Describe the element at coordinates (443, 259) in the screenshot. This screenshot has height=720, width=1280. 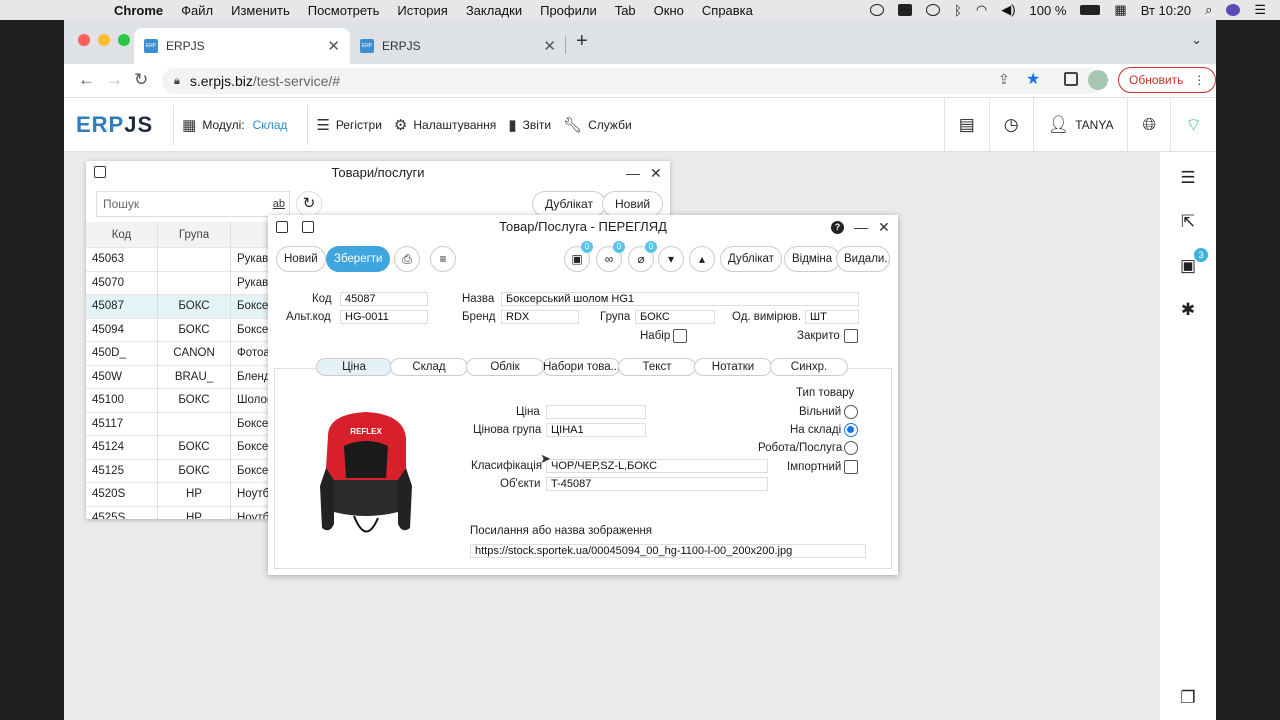
I see `details-list-button: ≡` at that location.